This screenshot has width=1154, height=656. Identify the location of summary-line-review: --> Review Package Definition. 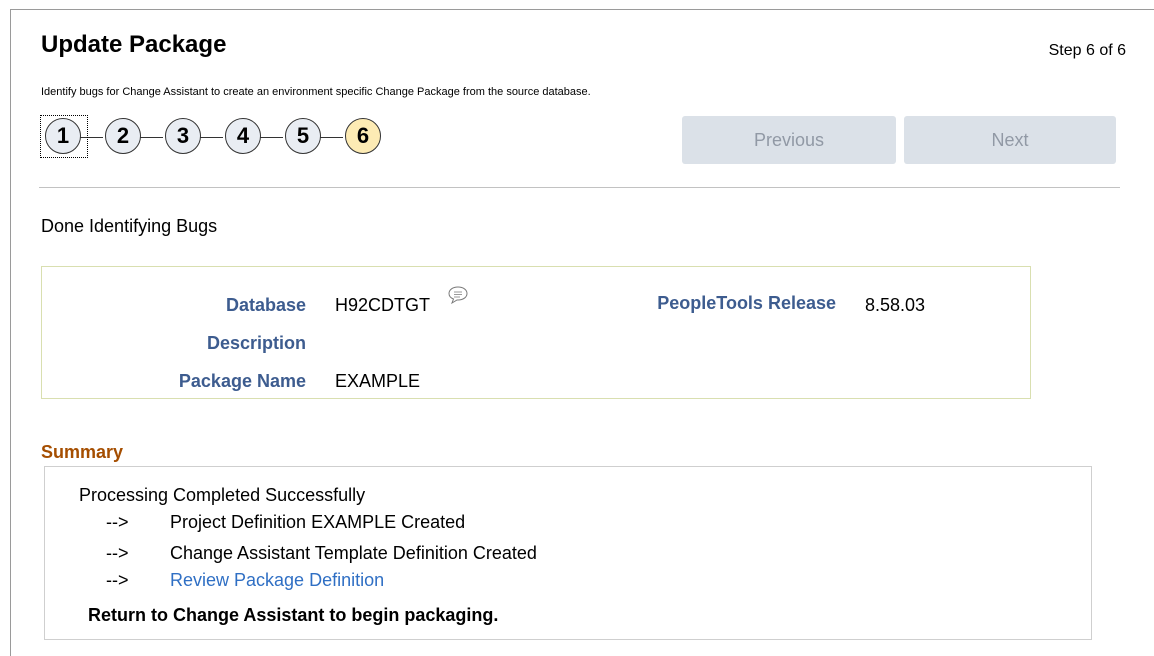
(245, 580).